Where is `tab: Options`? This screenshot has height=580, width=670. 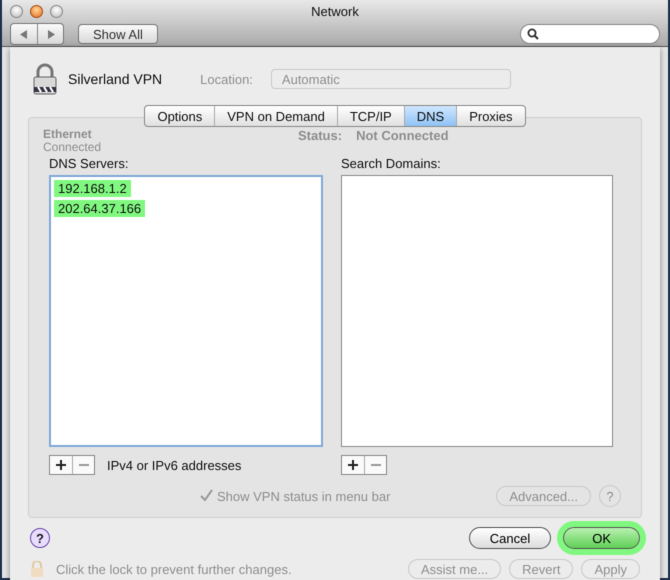 tab: Options is located at coordinates (179, 116).